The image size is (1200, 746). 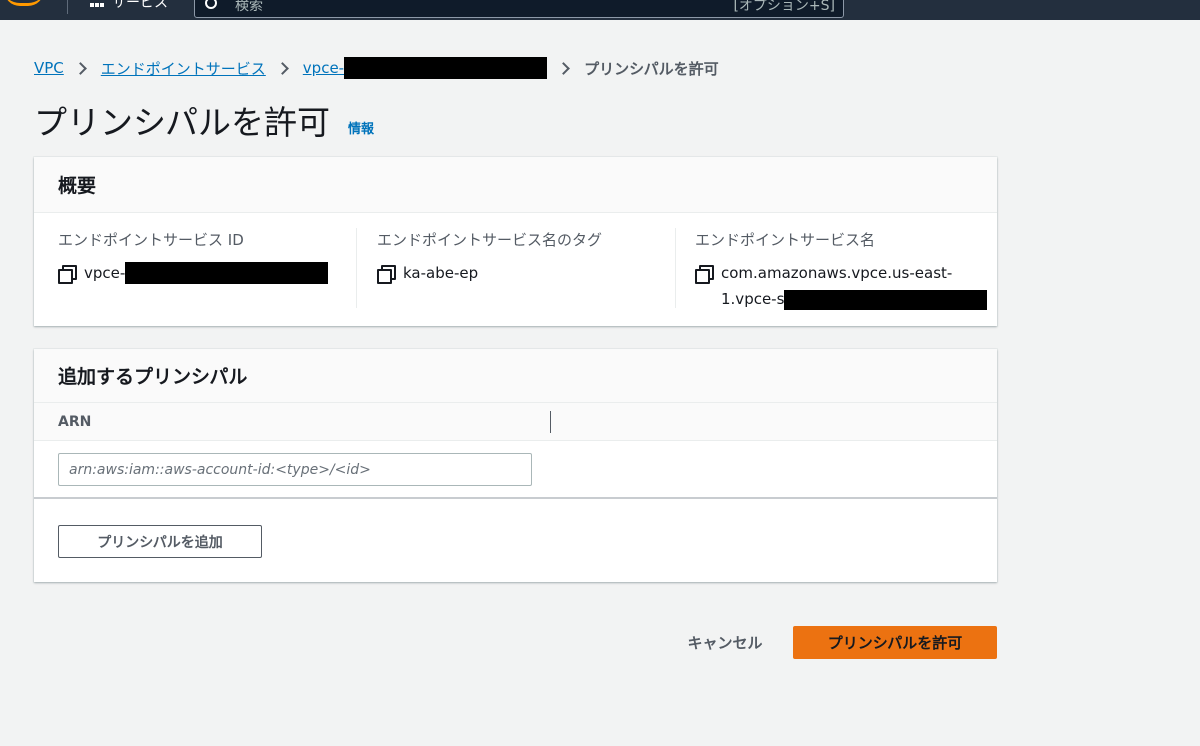 What do you see at coordinates (183, 68) in the screenshot?
I see `breadcrumb-endpoint-services: エンドポイントサービス` at bounding box center [183, 68].